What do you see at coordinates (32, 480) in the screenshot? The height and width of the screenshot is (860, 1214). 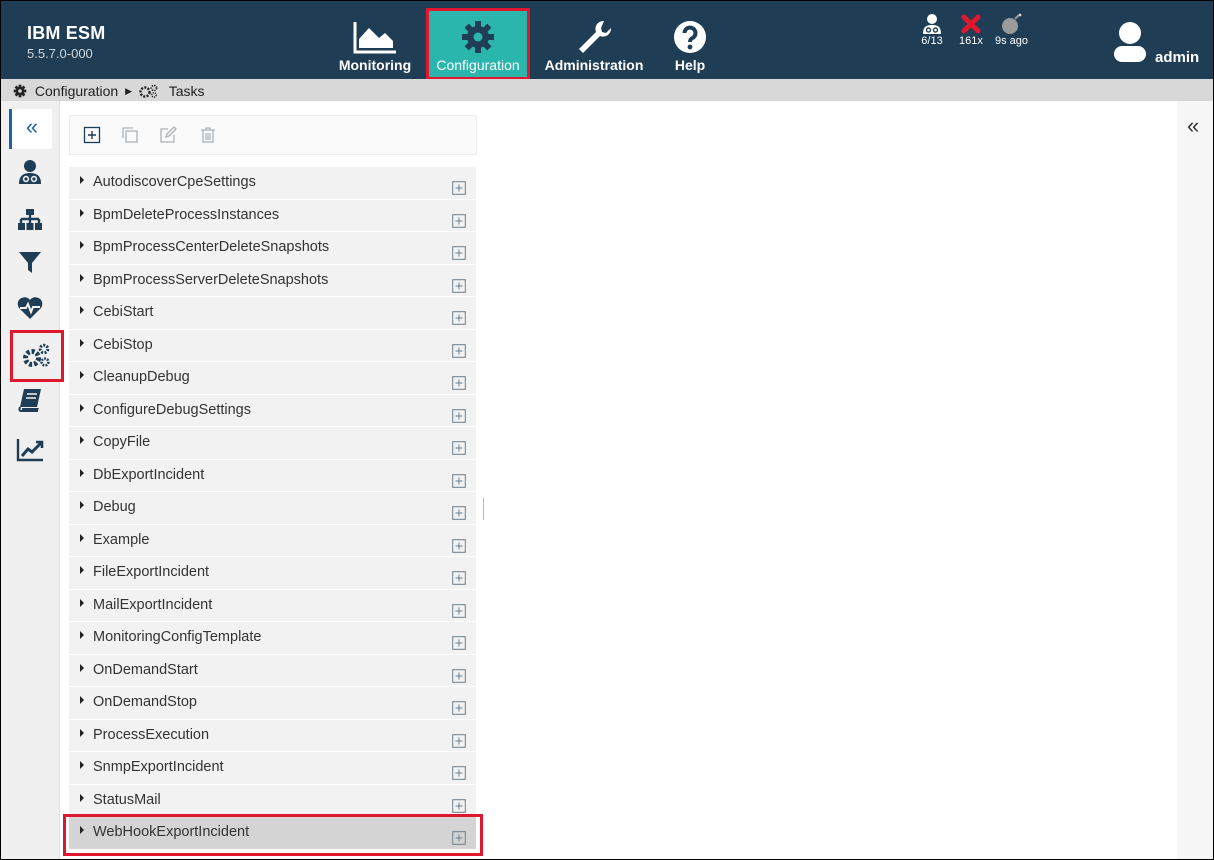 I see `left-sidebar: «` at bounding box center [32, 480].